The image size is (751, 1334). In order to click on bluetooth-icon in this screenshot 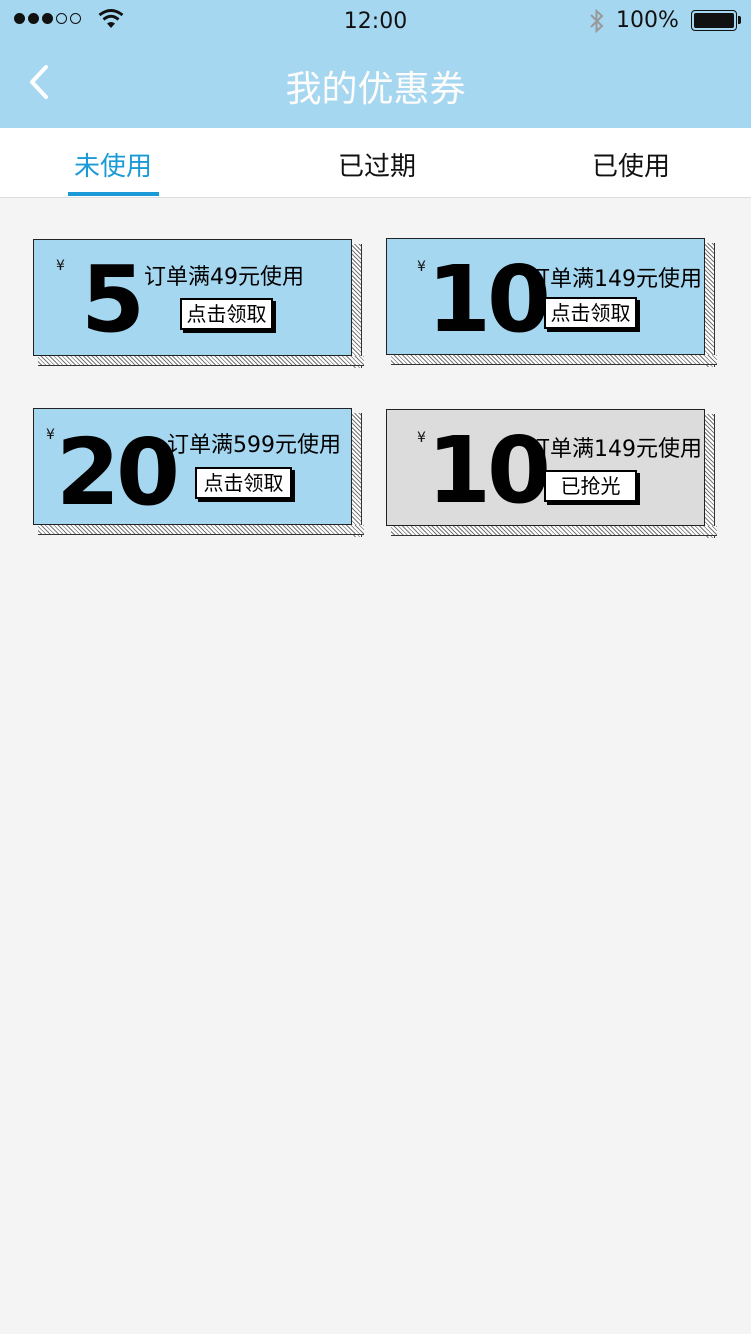, I will do `click(597, 21)`.